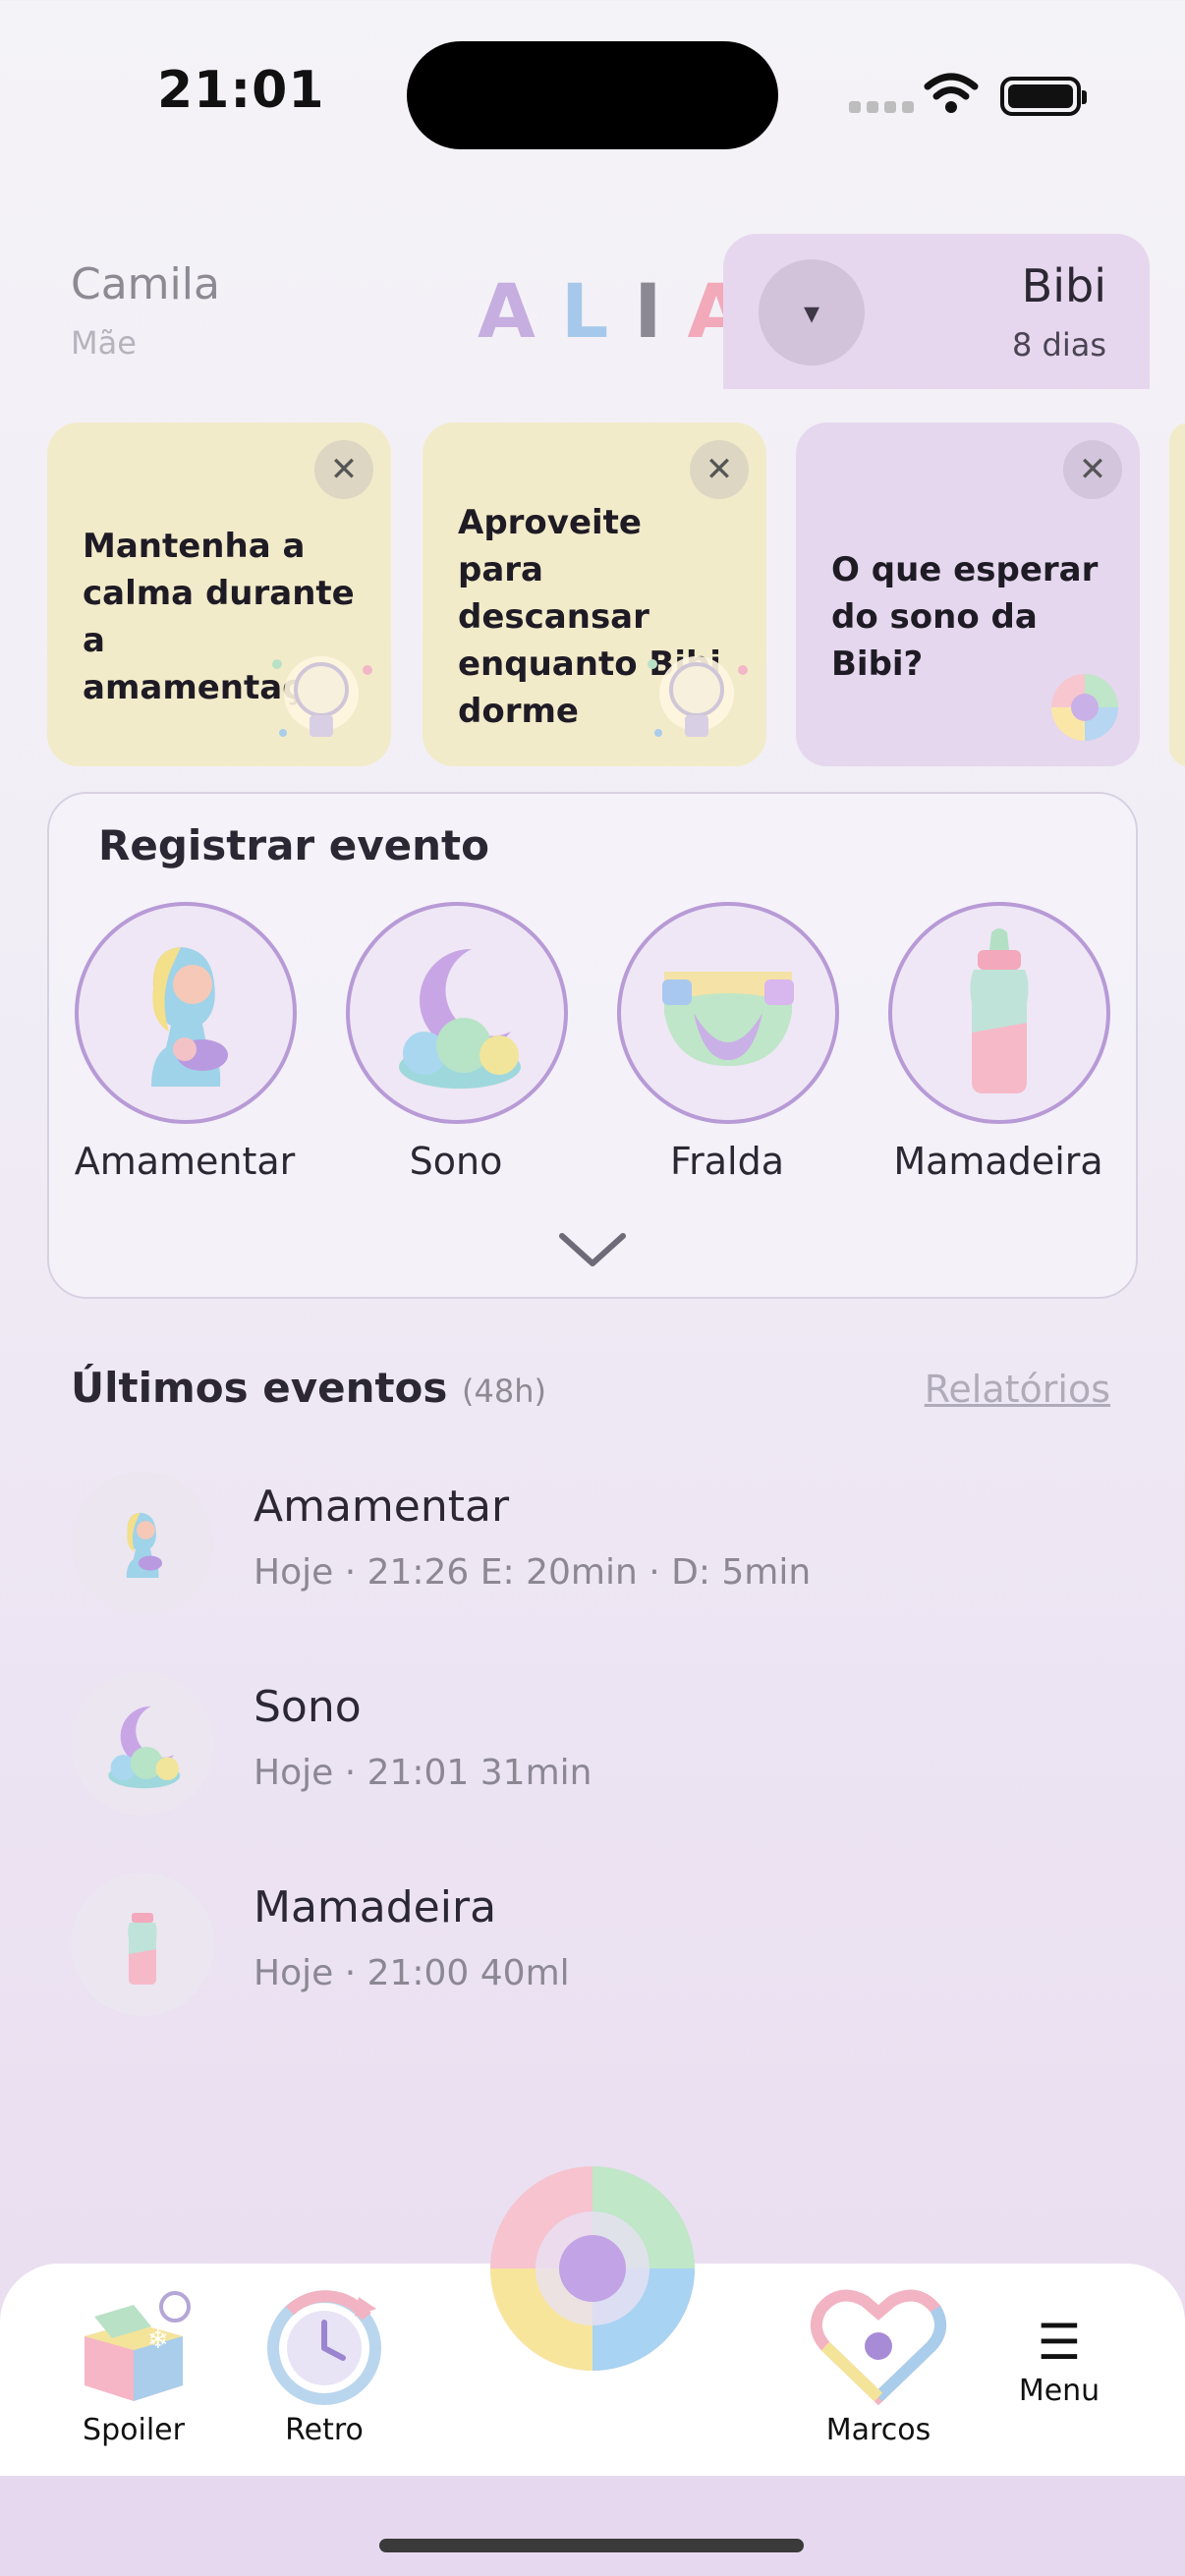 This screenshot has width=1185, height=2576. I want to click on nav-spoiler: ❄ Spoiler, so click(134, 2367).